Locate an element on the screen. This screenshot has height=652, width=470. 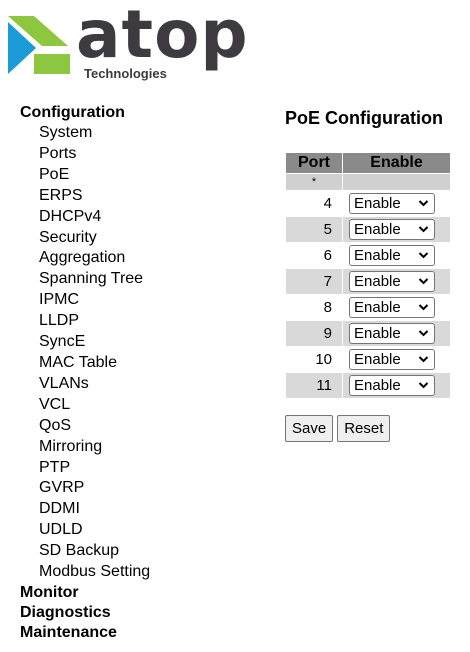
nav-maintenance: Maintenance is located at coordinates (85, 633).